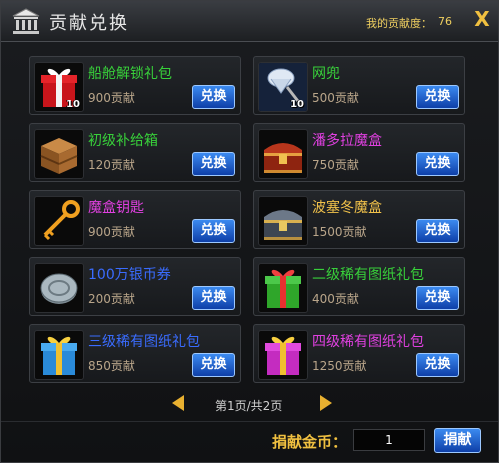  I want to click on item-card: 魔盒钥匙 900贡献 兑换, so click(135, 219).